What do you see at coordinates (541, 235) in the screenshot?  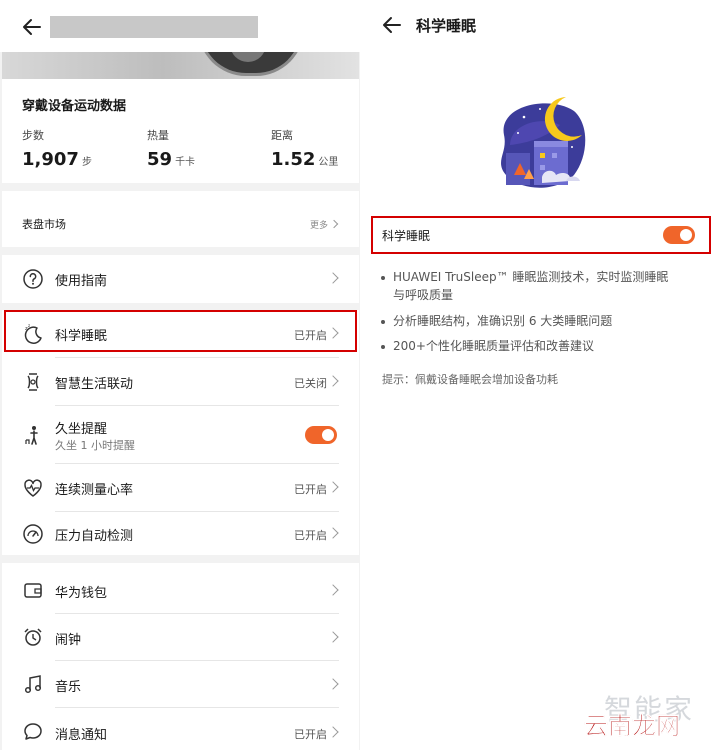 I see `highlight-box-setting` at bounding box center [541, 235].